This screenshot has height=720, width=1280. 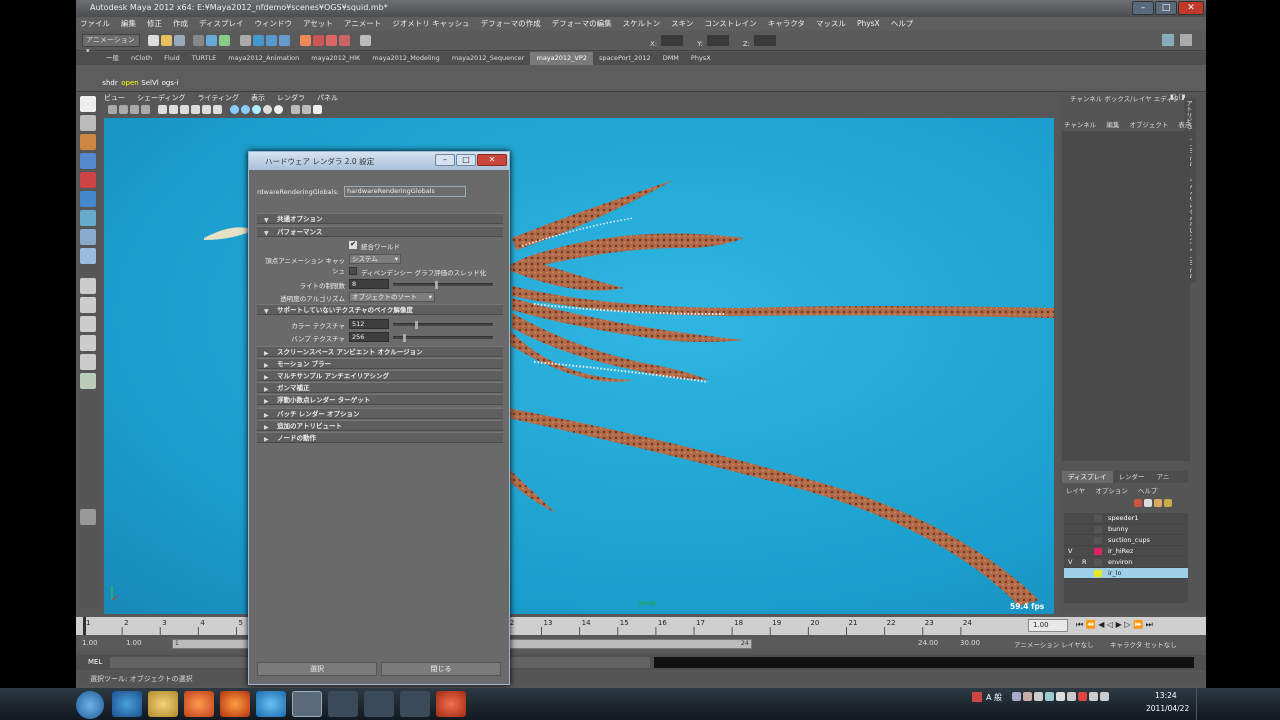 What do you see at coordinates (306, 109) in the screenshot?
I see `isolate-icon` at bounding box center [306, 109].